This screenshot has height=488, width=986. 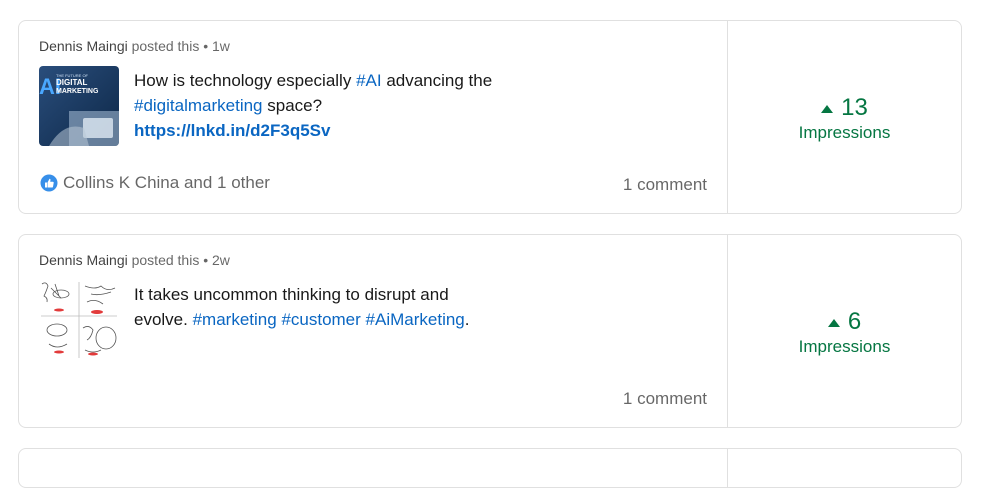 What do you see at coordinates (320, 319) in the screenshot?
I see `hashtag-link: #customer` at bounding box center [320, 319].